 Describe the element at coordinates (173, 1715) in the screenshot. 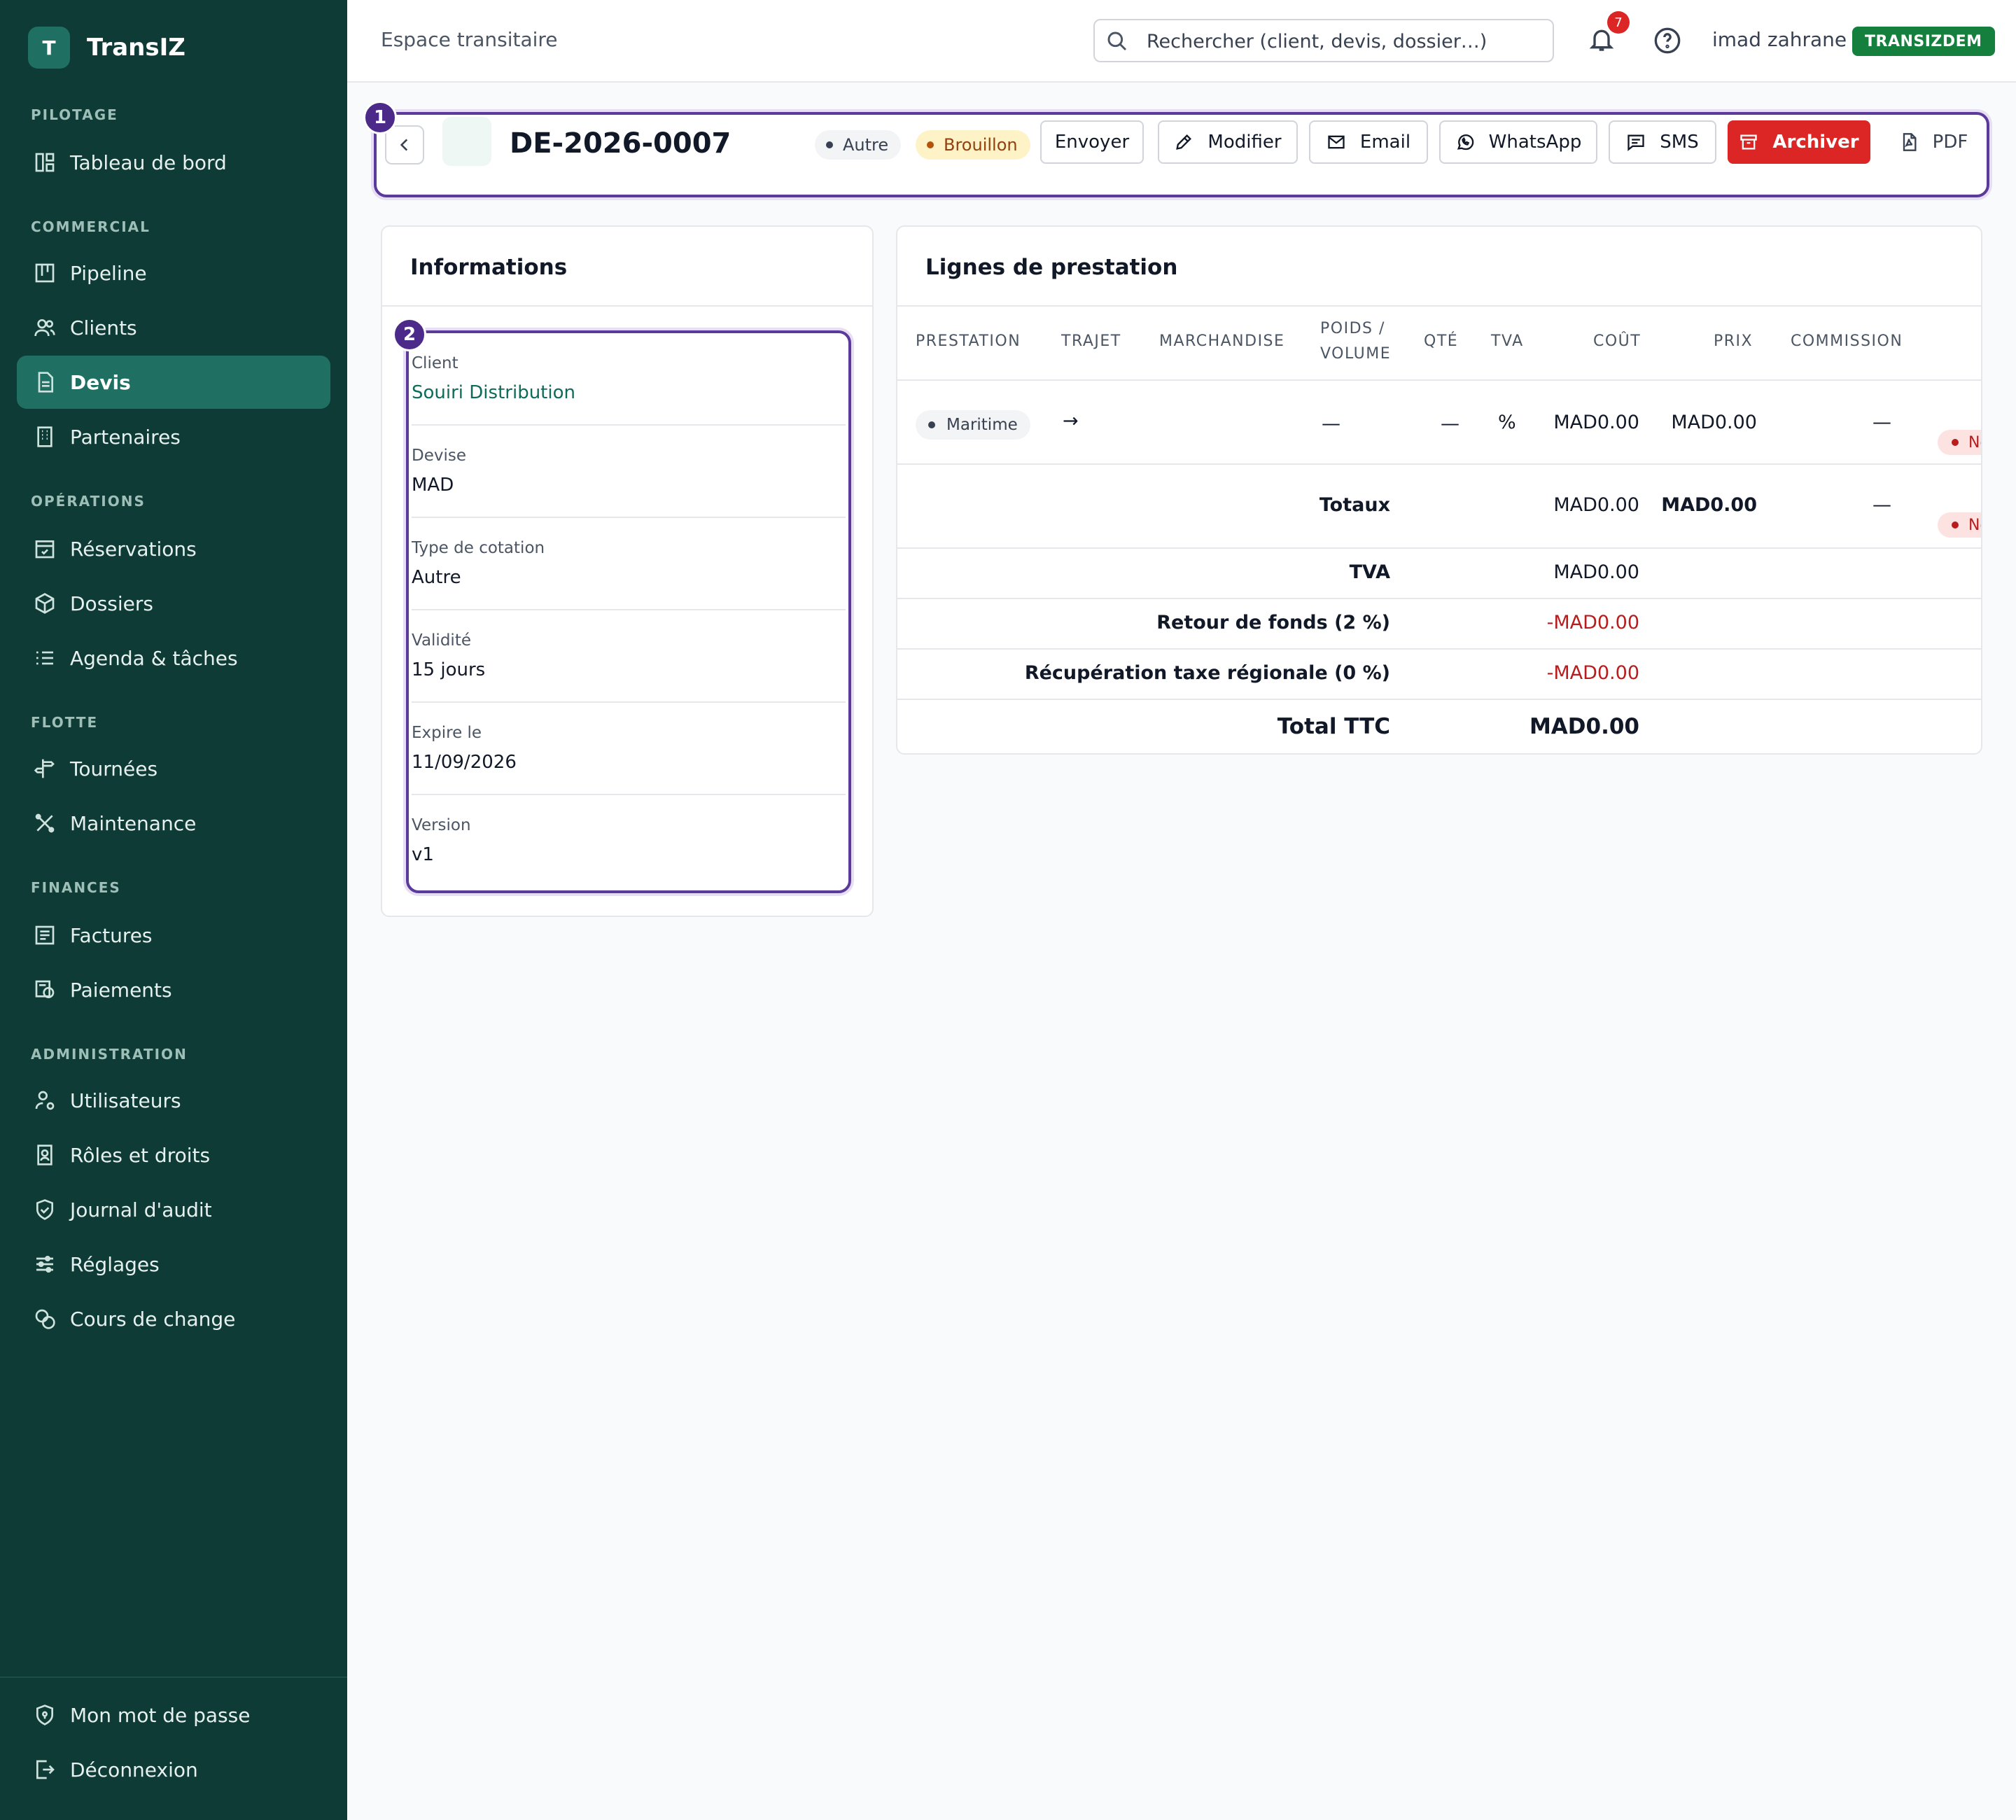

I see `sidebar-item-mot-de-passe: Mon mot de passe` at that location.